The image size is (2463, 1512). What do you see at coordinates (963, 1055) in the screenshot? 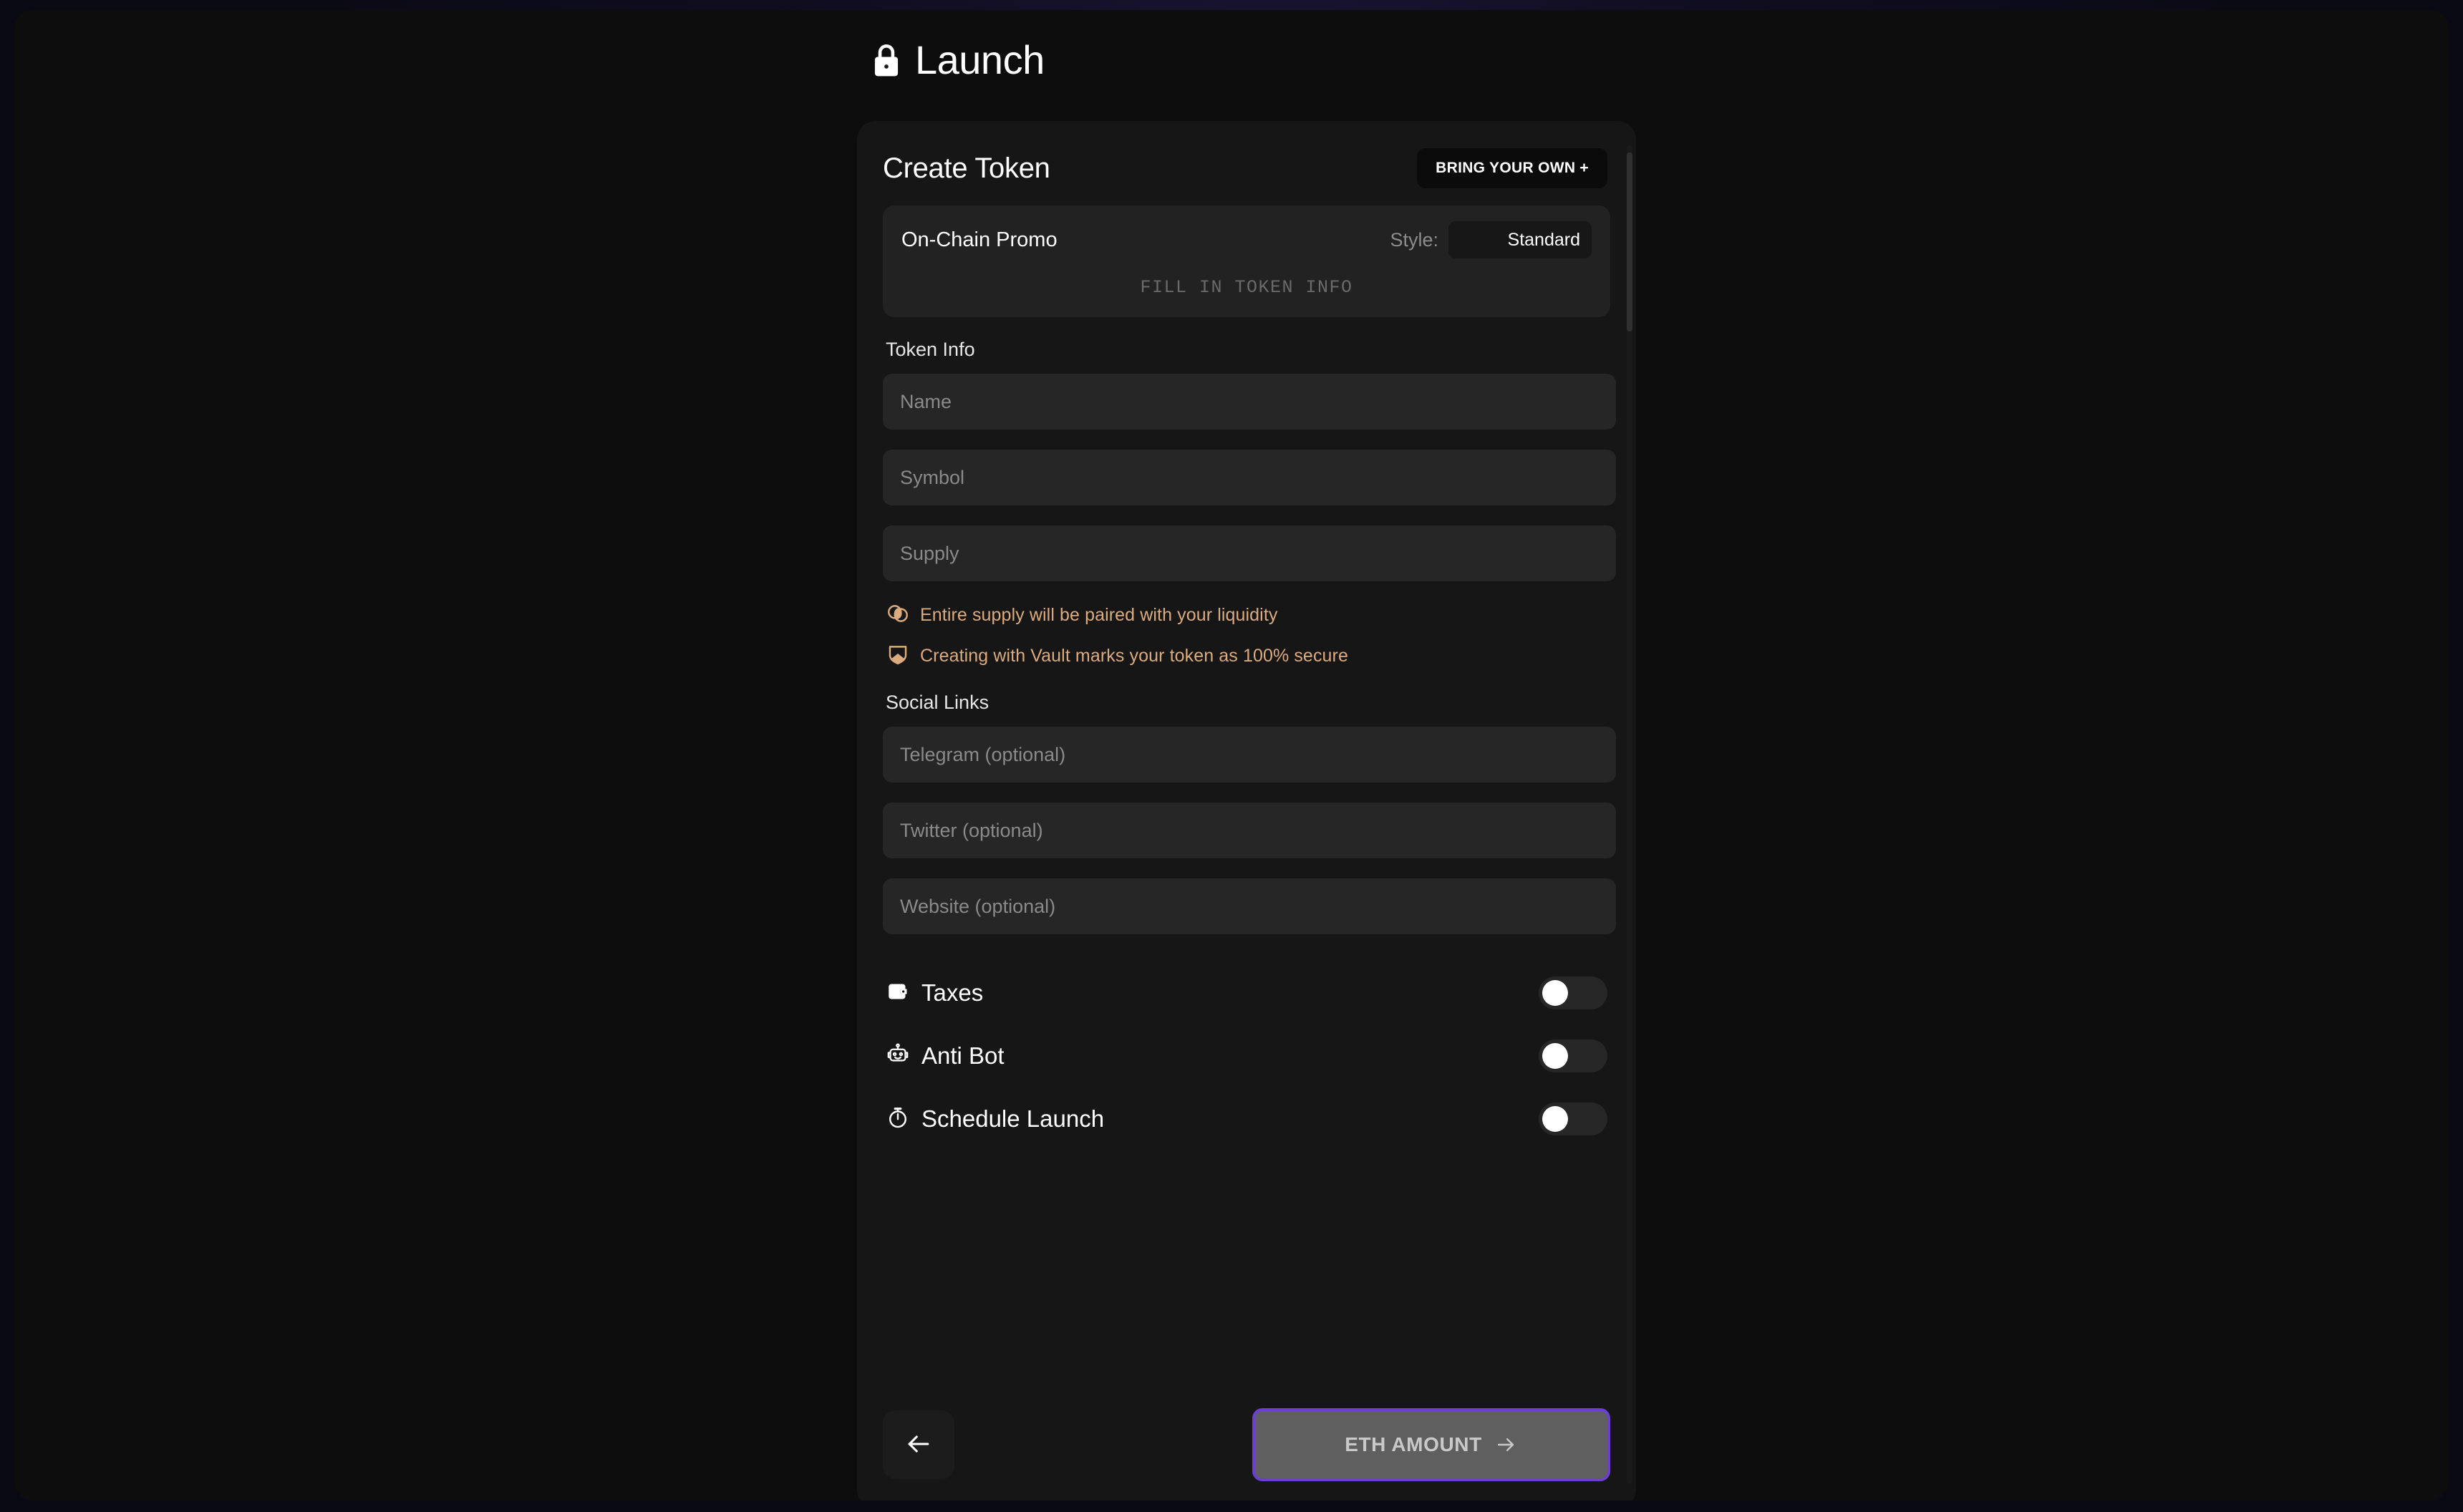
I see `toggle-label: Anti Bot` at bounding box center [963, 1055].